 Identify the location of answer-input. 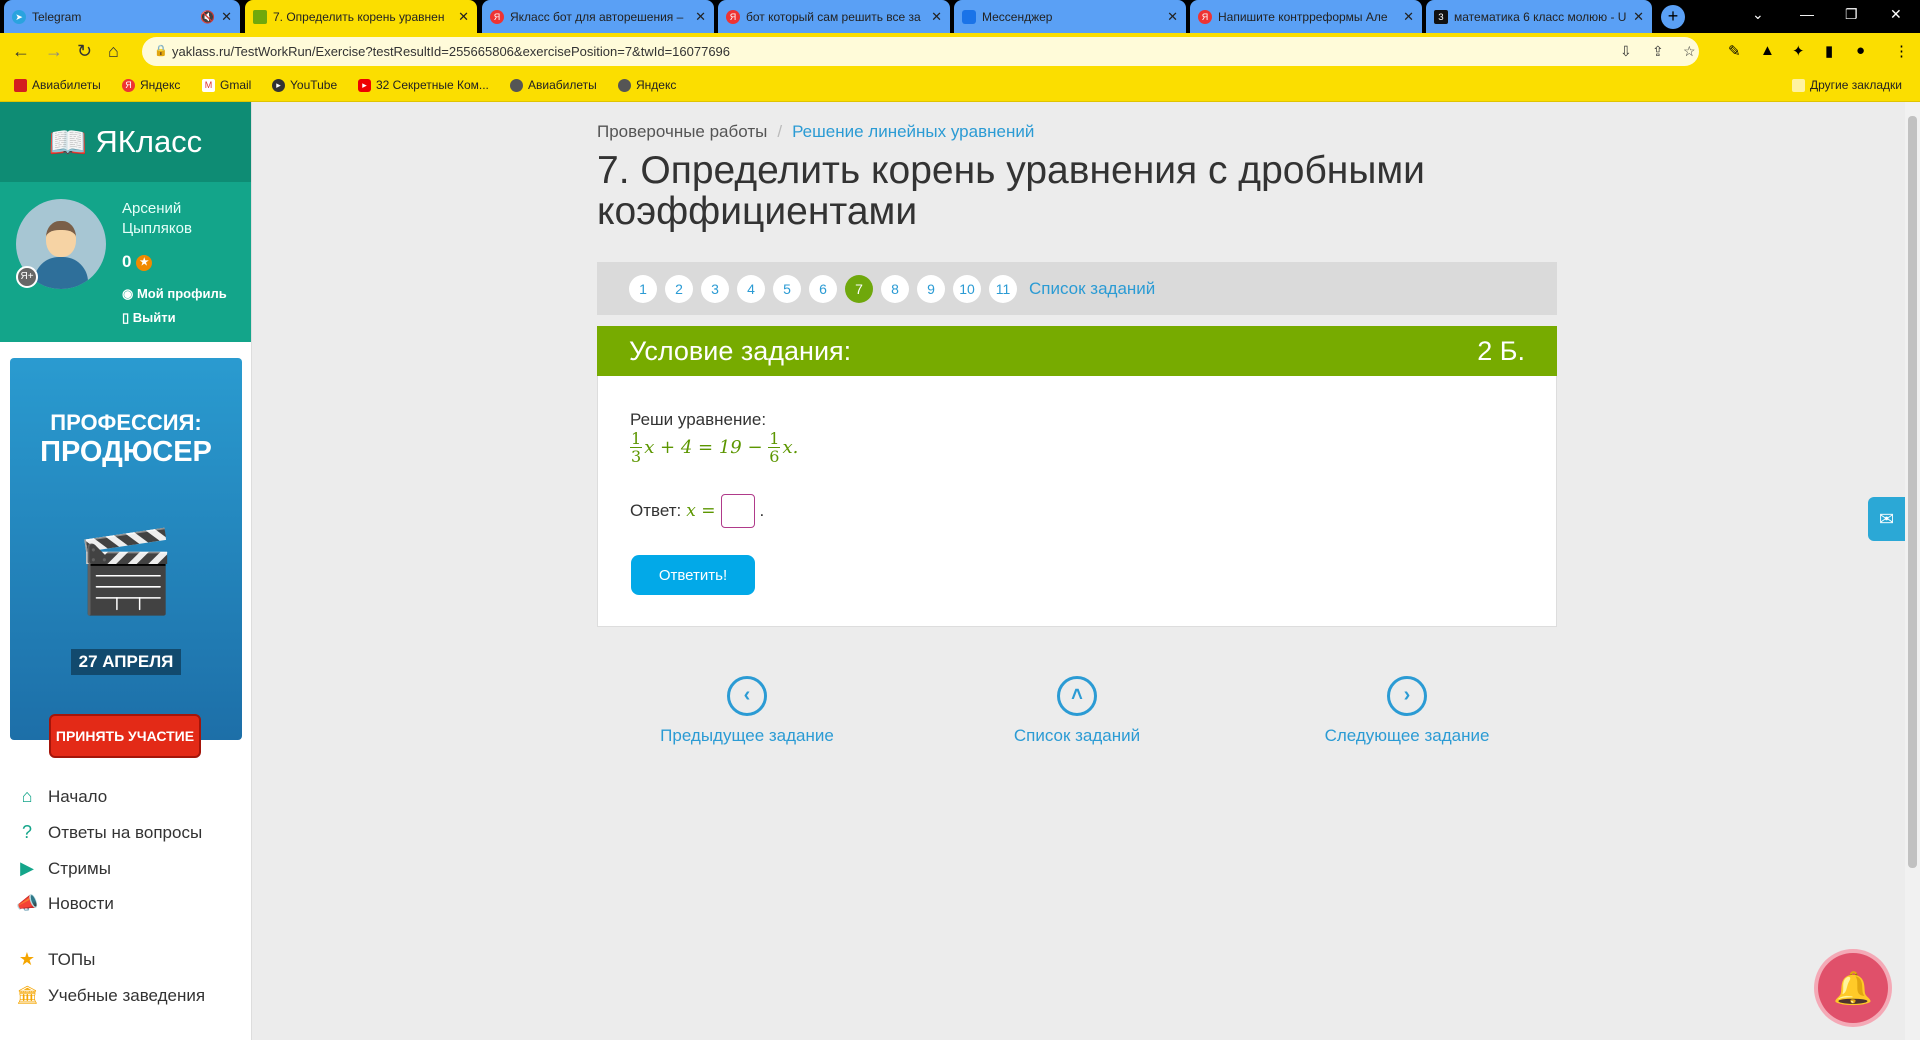
(737, 511).